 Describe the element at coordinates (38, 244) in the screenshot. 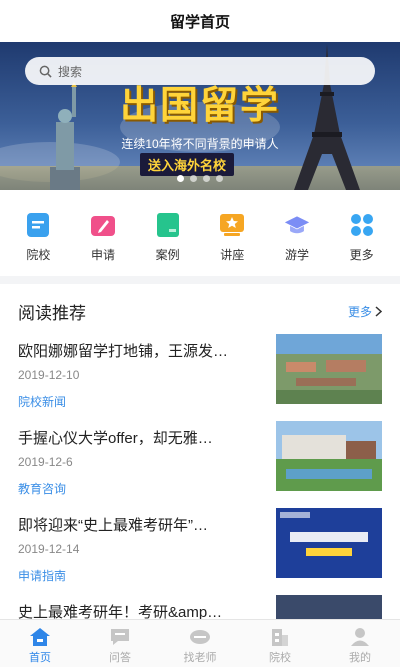

I see `grid-item-school: 院校` at that location.